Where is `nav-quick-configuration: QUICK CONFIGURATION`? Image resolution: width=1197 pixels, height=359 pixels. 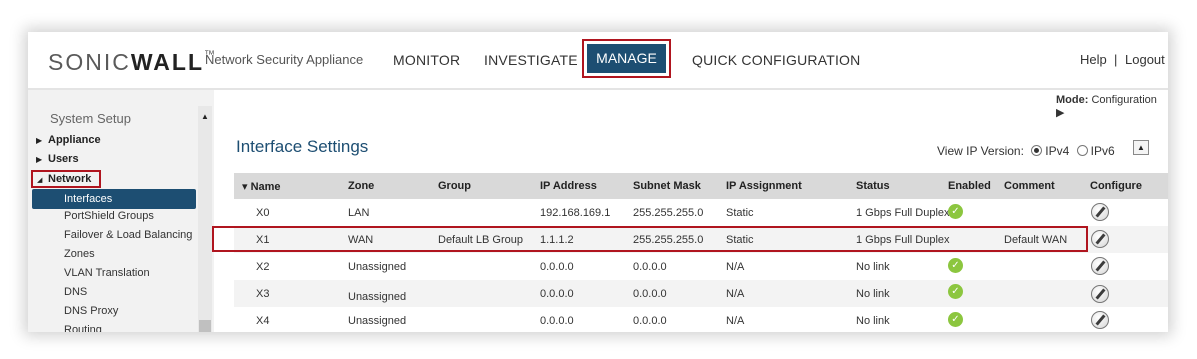
nav-quick-configuration: QUICK CONFIGURATION is located at coordinates (776, 60).